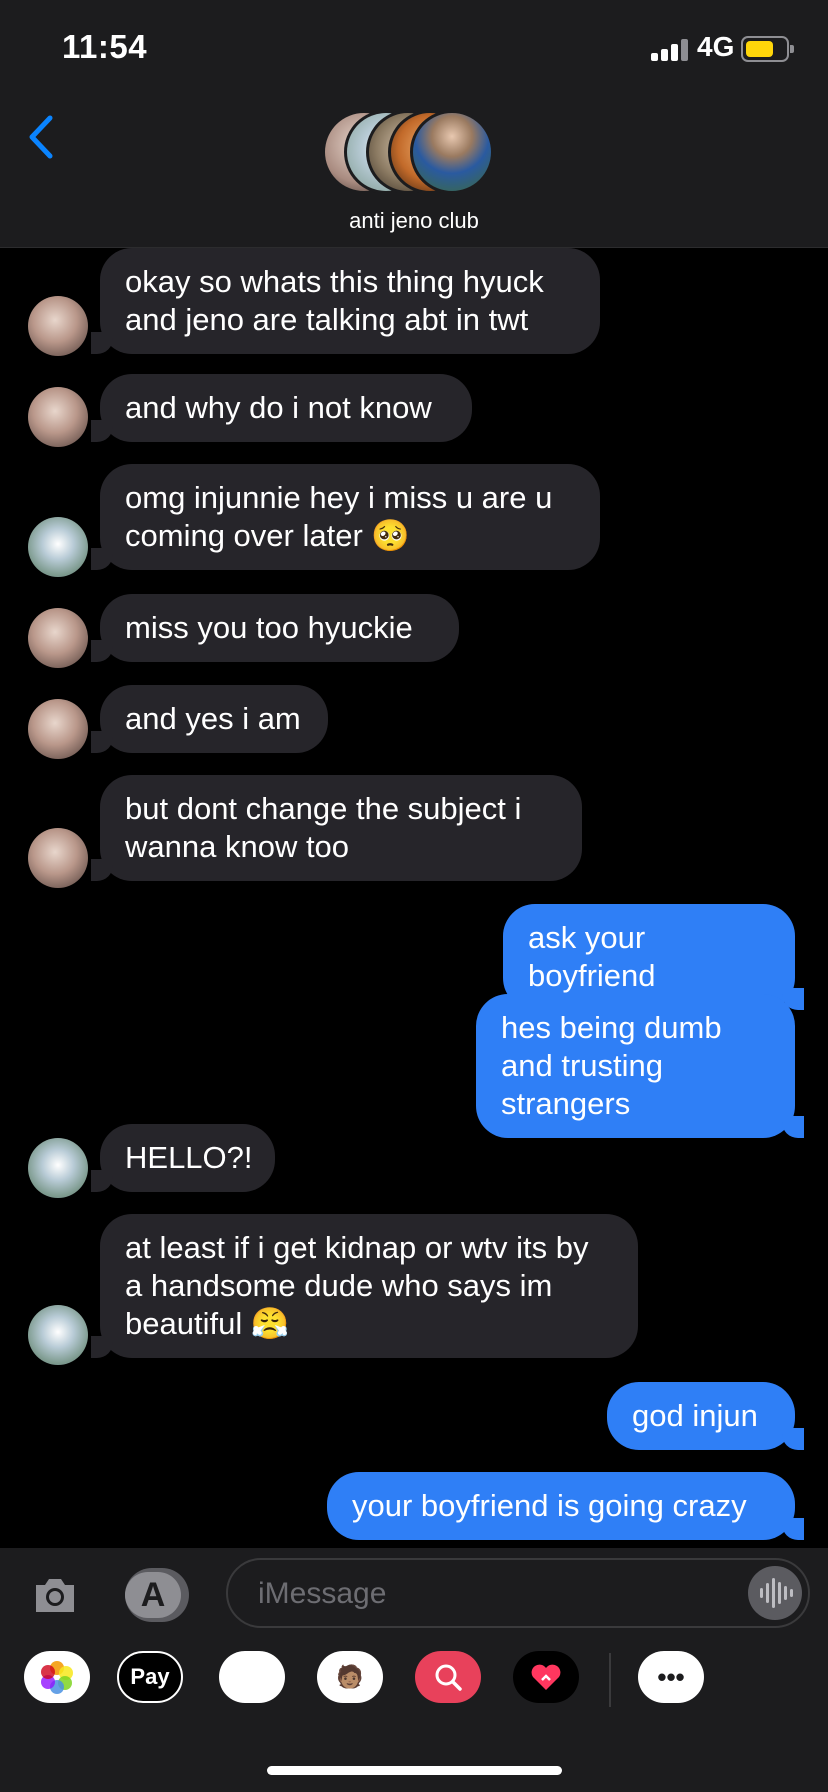 The width and height of the screenshot is (828, 1792). What do you see at coordinates (640, 1066) in the screenshot?
I see `outgoing-message: hes being dumb and trusting strangers` at bounding box center [640, 1066].